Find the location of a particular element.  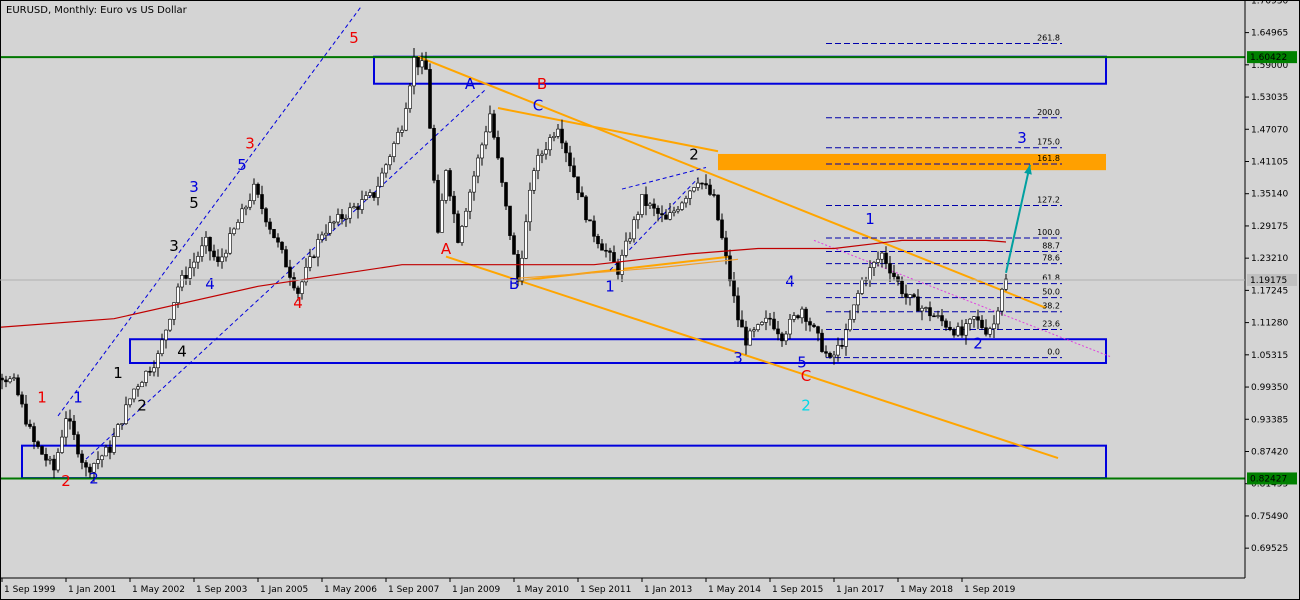

wave-label: C is located at coordinates (538, 106).